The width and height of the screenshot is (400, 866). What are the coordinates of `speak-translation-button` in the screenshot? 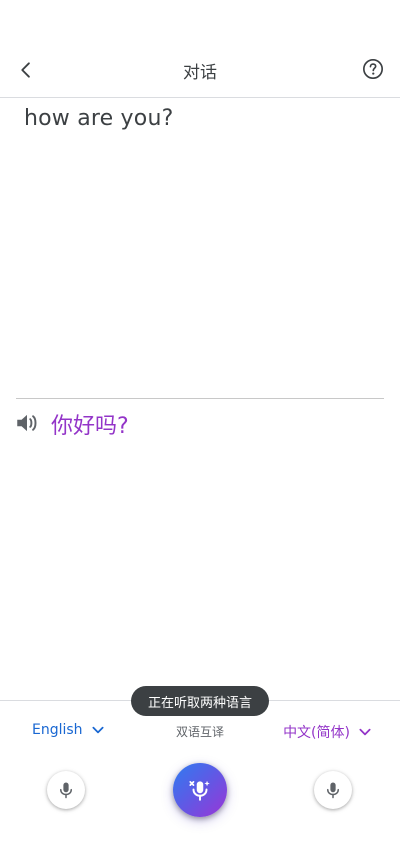 It's located at (27, 423).